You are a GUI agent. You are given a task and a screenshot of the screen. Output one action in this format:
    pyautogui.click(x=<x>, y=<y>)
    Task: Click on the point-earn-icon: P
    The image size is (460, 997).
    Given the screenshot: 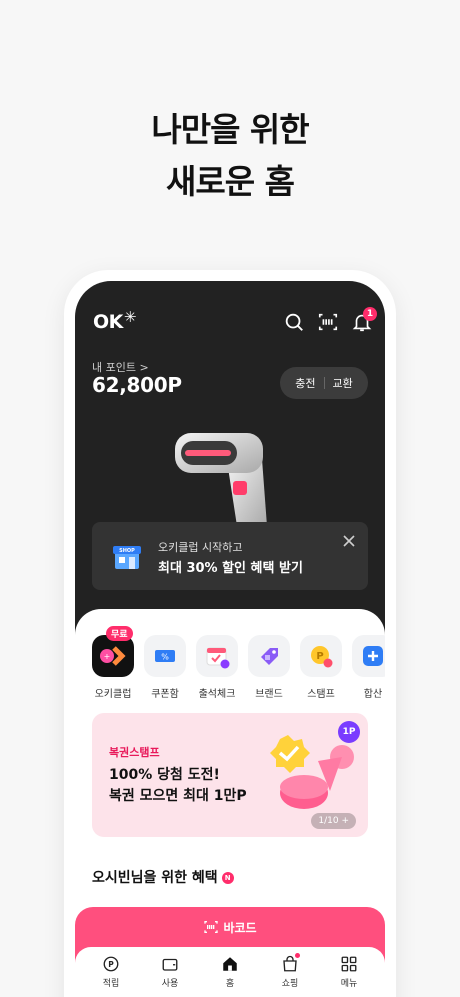 What is the action you would take?
    pyautogui.click(x=111, y=964)
    